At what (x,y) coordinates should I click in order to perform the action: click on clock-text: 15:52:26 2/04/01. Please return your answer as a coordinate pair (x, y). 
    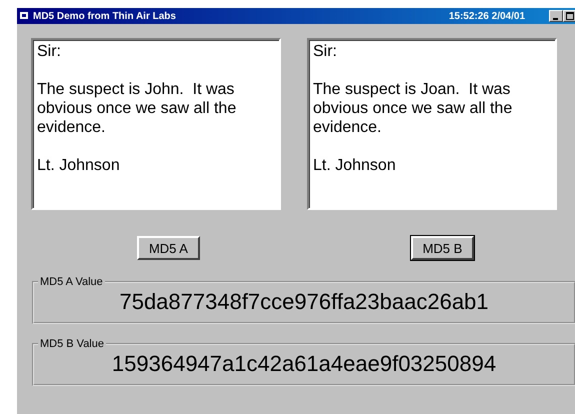
    Looking at the image, I should click on (486, 16).